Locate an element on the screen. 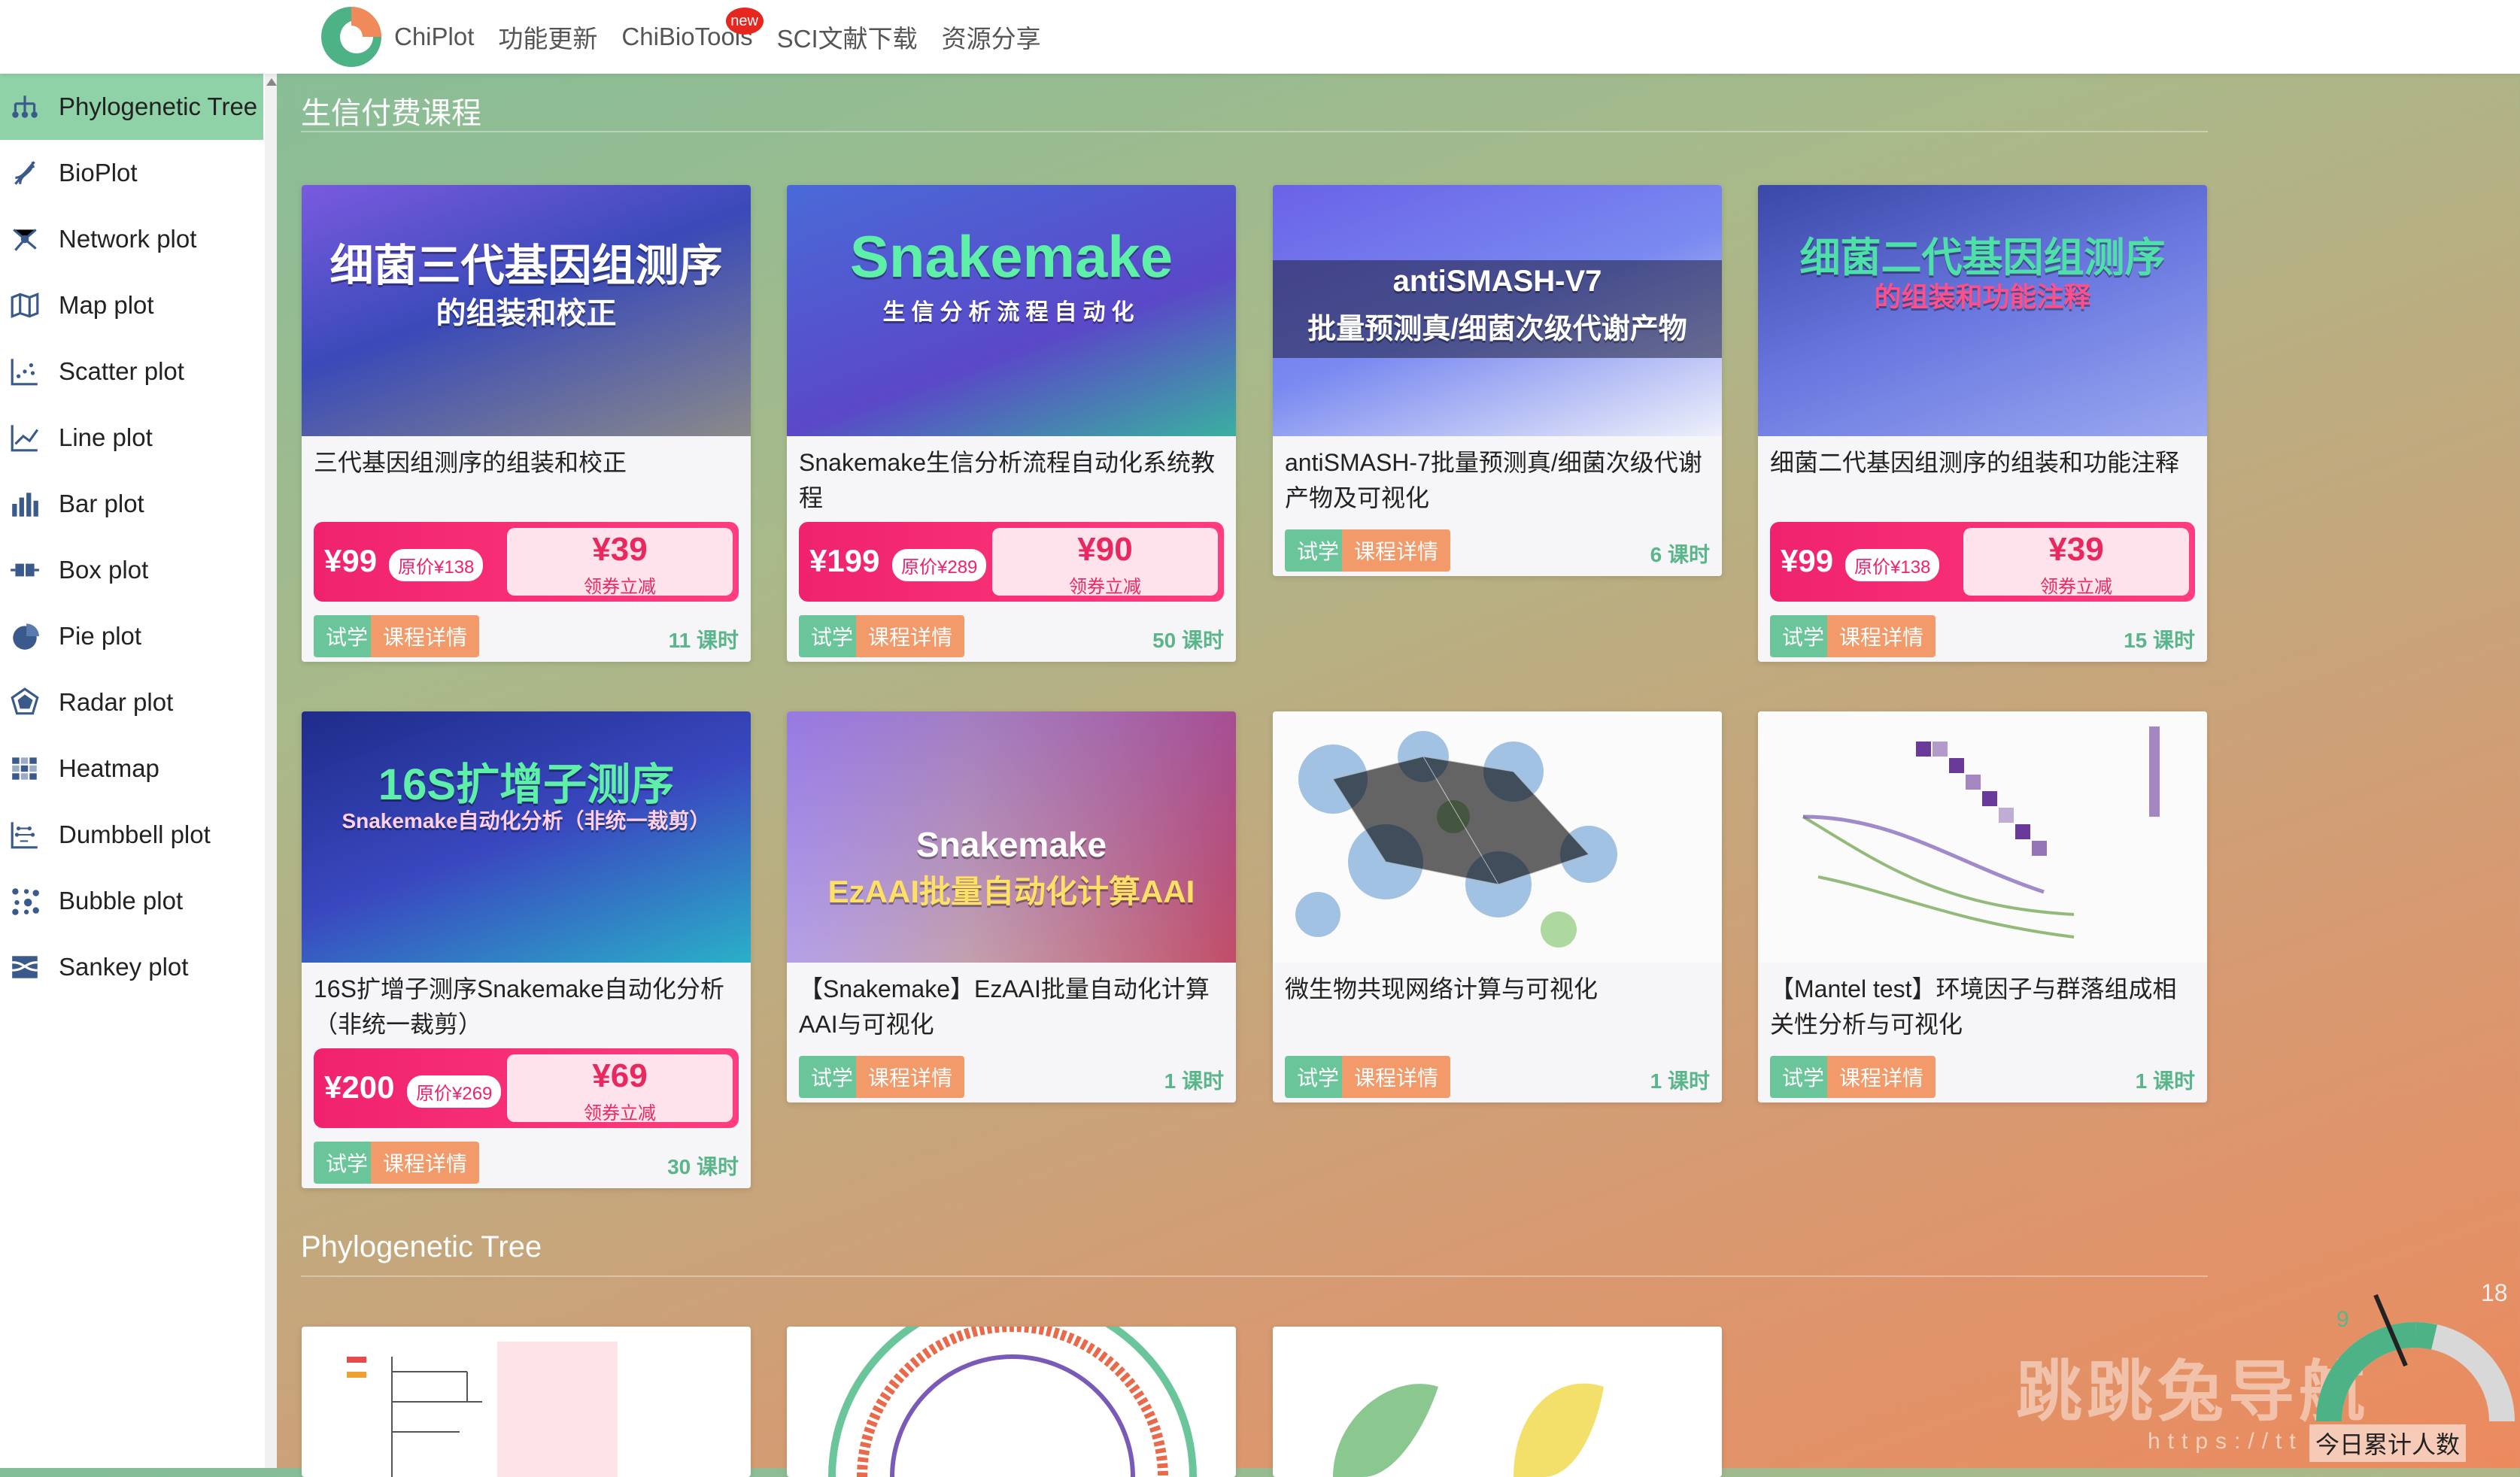 The width and height of the screenshot is (2520, 1477). sidebar-item-line-plot: Line plot is located at coordinates (138, 438).